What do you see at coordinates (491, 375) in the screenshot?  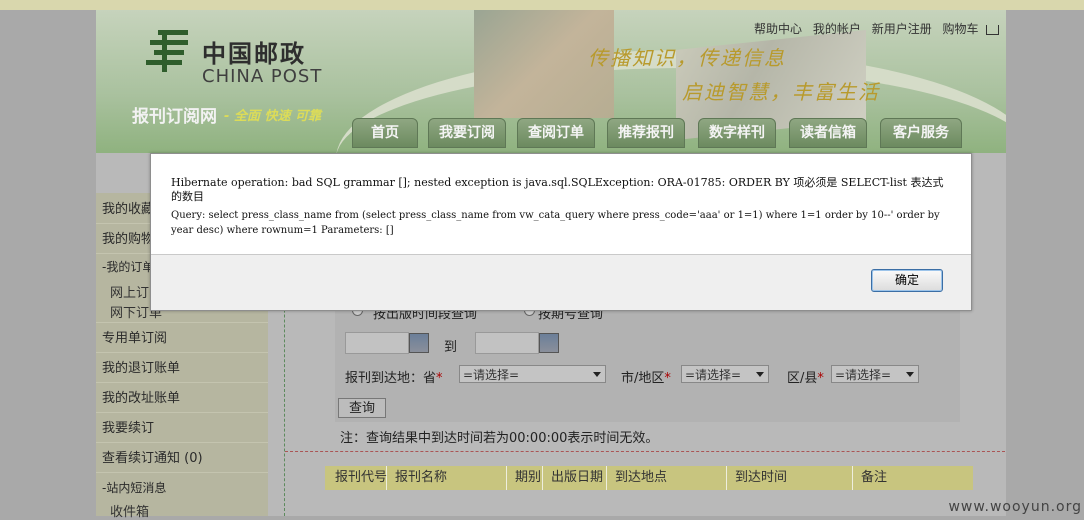 I see `province-select-value: =请选择=` at bounding box center [491, 375].